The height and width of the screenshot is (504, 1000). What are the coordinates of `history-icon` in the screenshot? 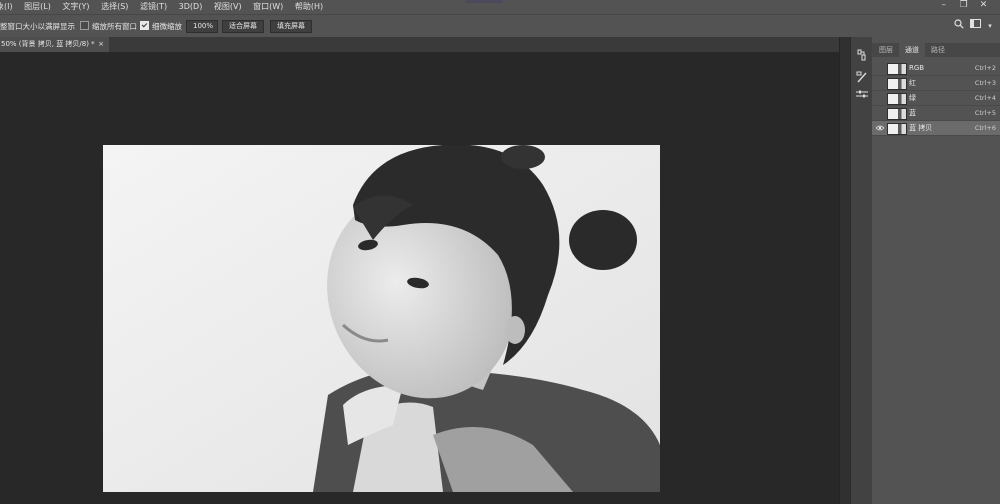 It's located at (861, 56).